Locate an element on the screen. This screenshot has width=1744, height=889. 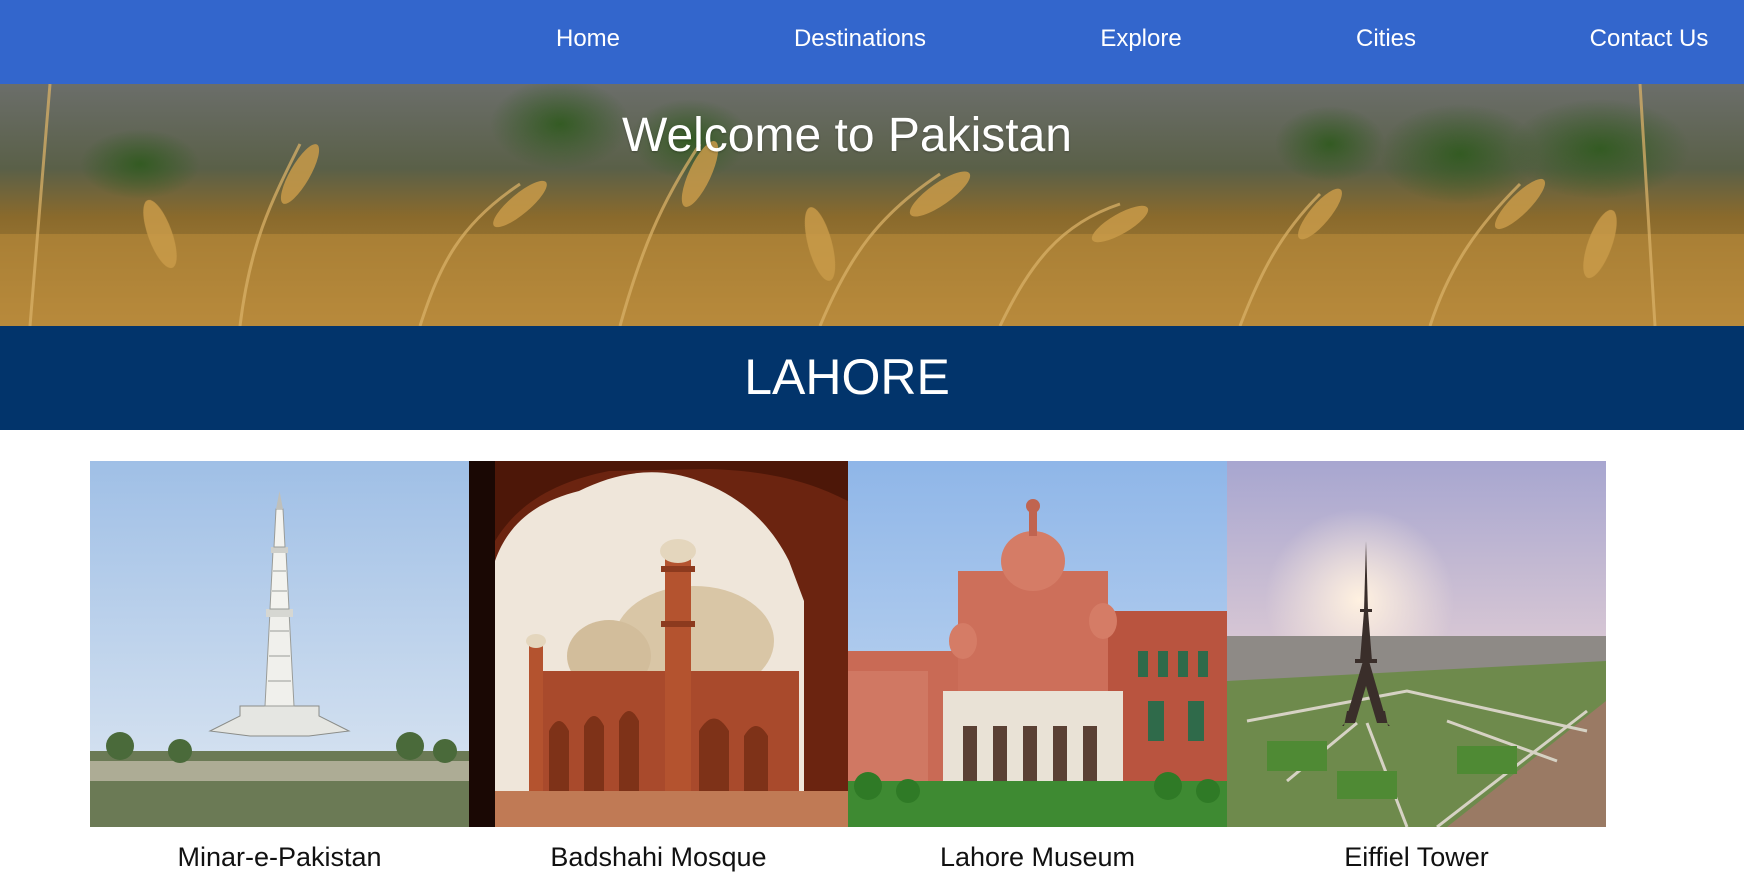
city-header-band: LAHORE is located at coordinates (872, 378).